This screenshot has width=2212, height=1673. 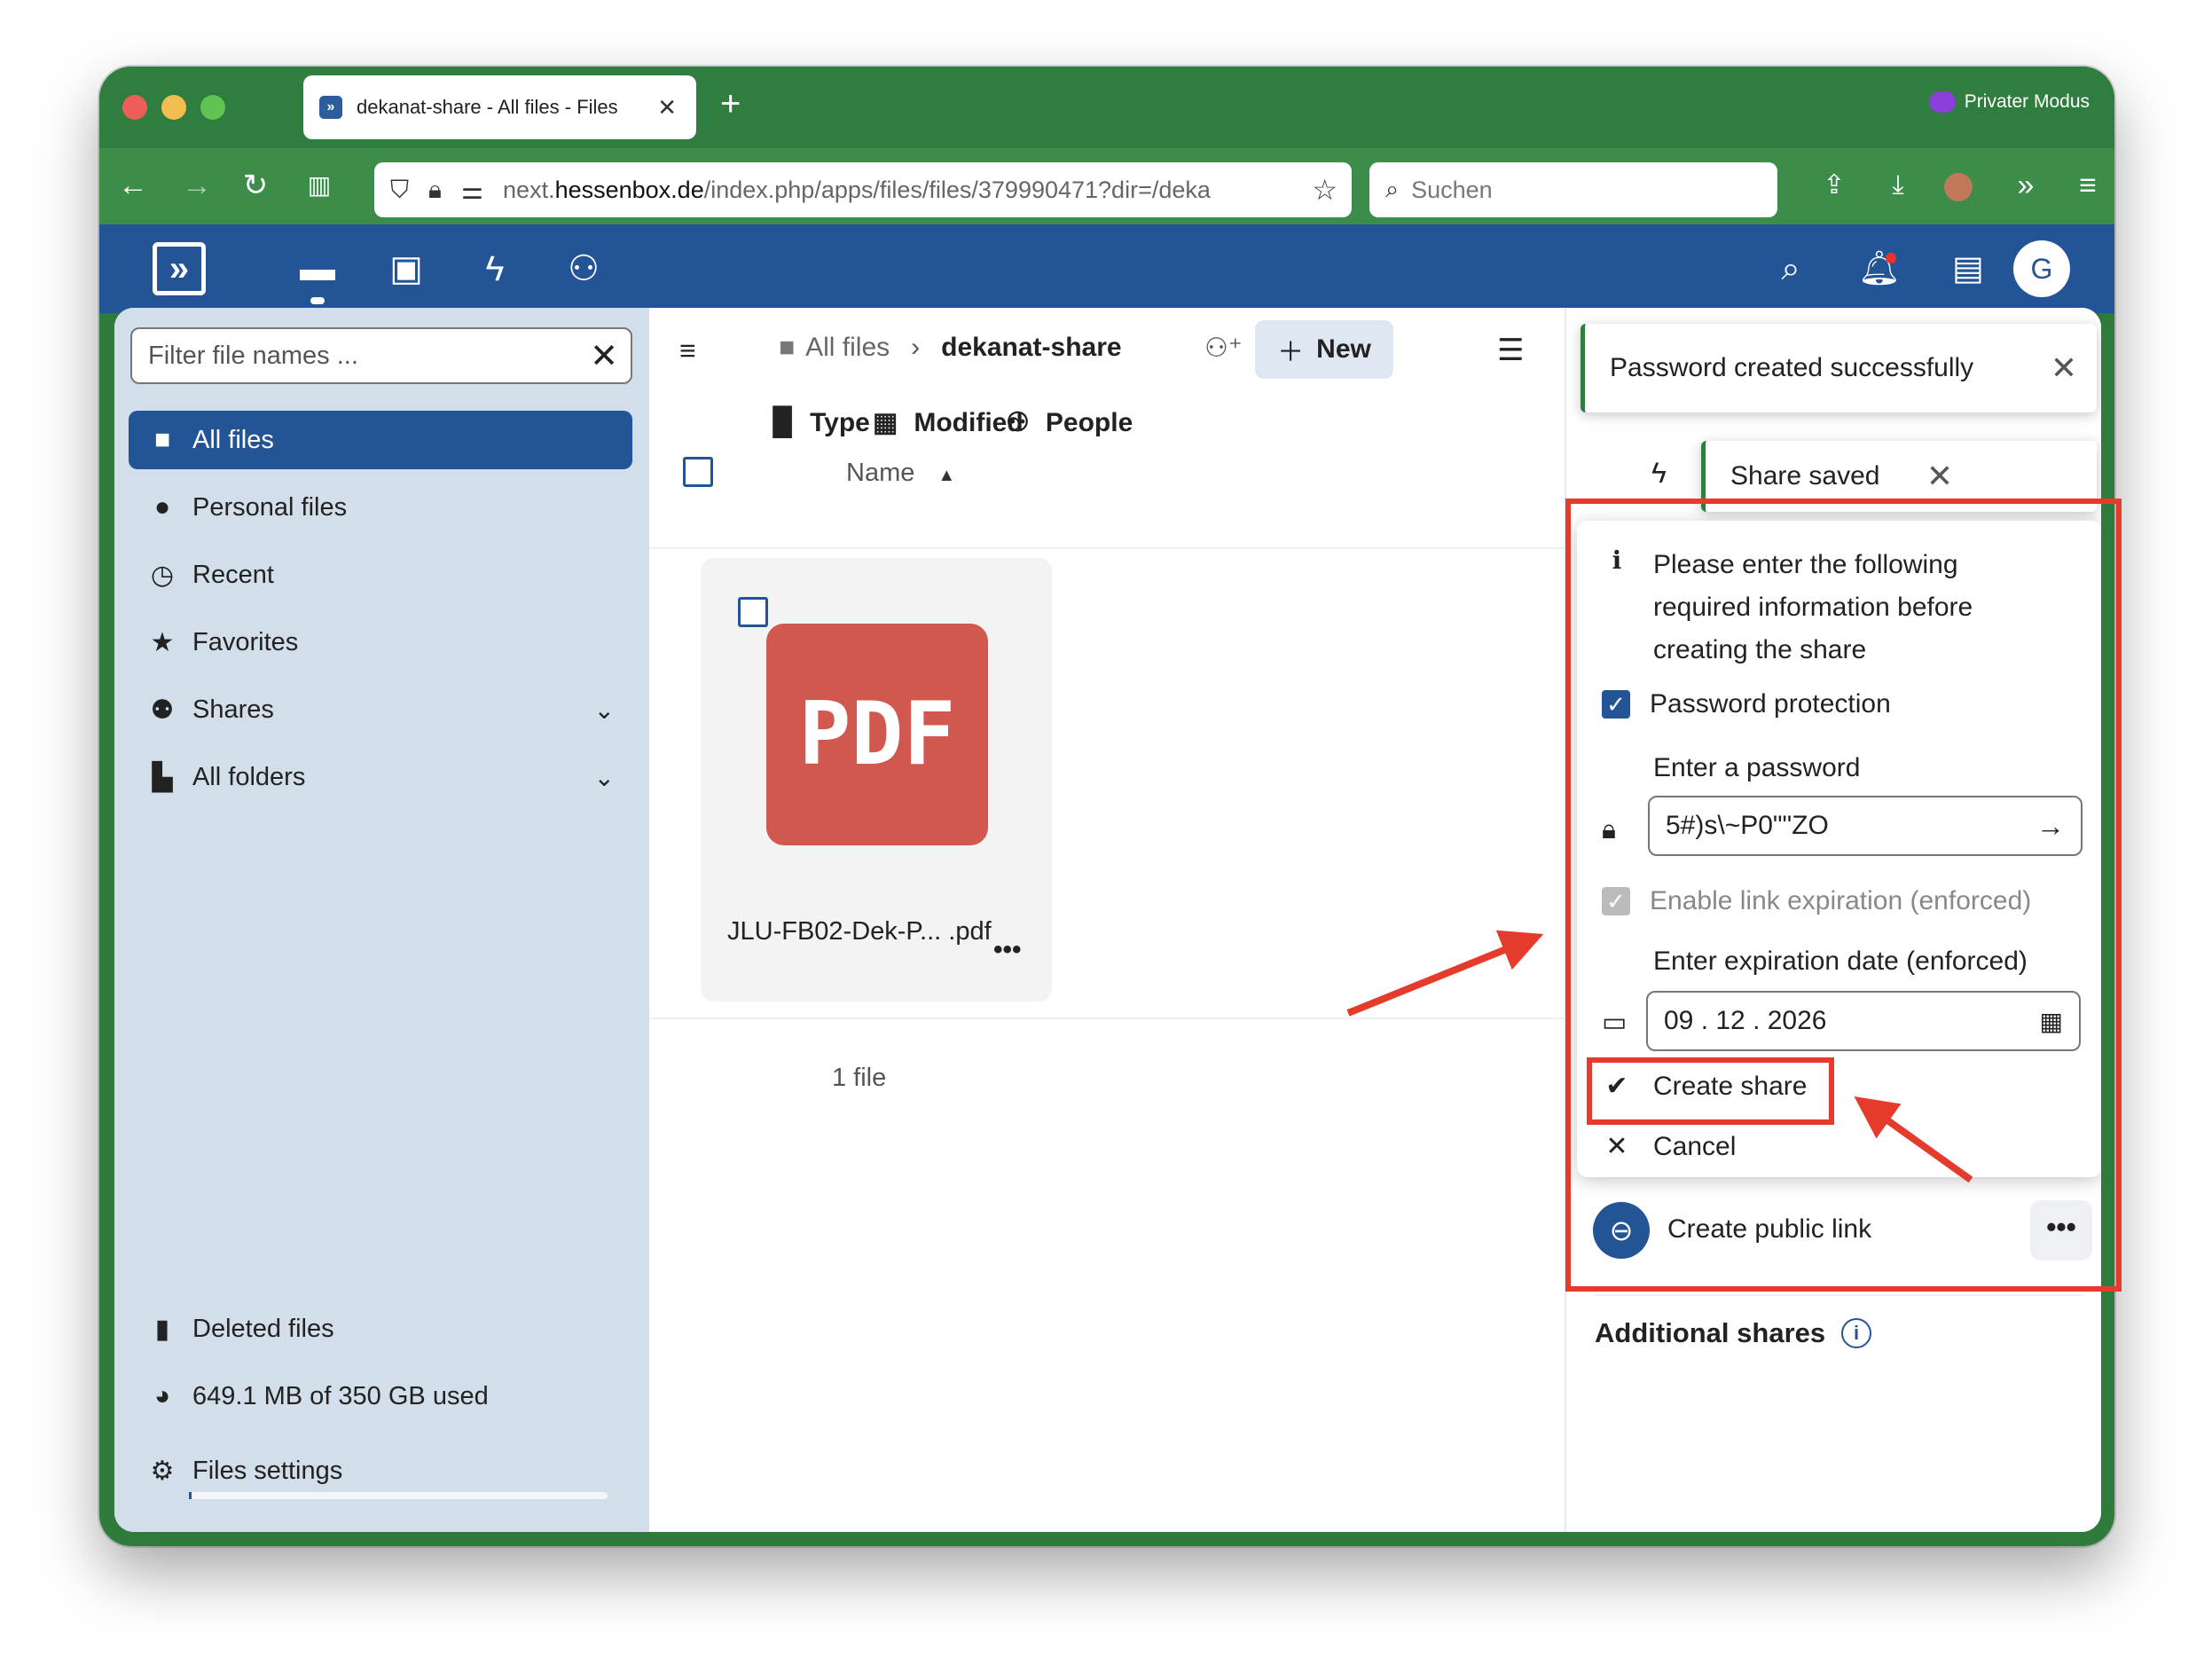 What do you see at coordinates (380, 507) in the screenshot?
I see `nav-personal-files: ● Personal files` at bounding box center [380, 507].